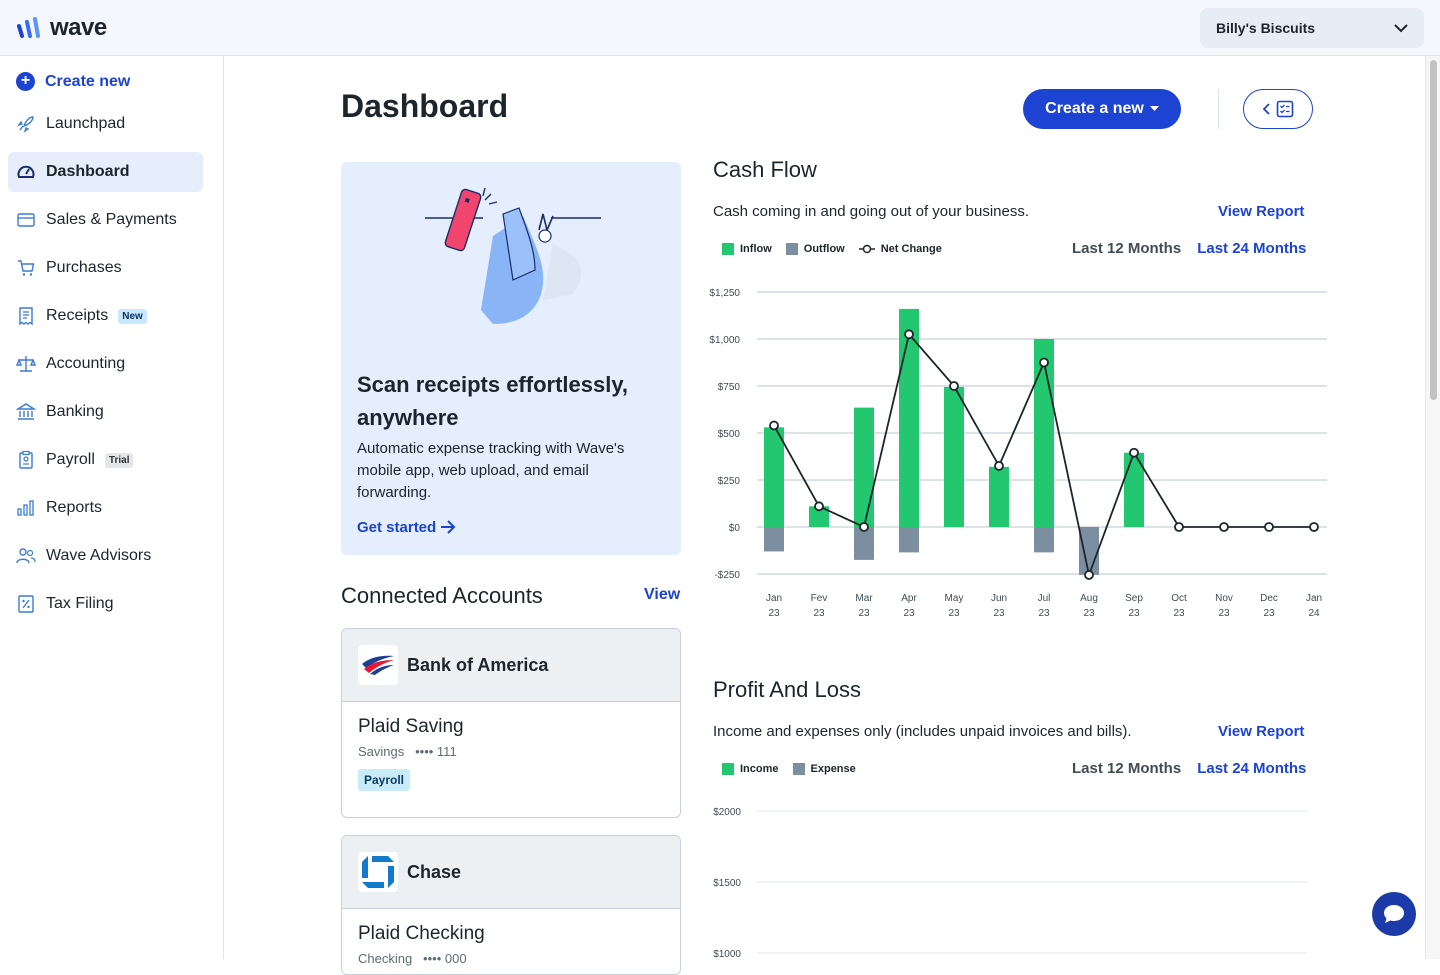 This screenshot has width=1440, height=975. I want to click on business-switcher: Billy's Biscuits, so click(1312, 28).